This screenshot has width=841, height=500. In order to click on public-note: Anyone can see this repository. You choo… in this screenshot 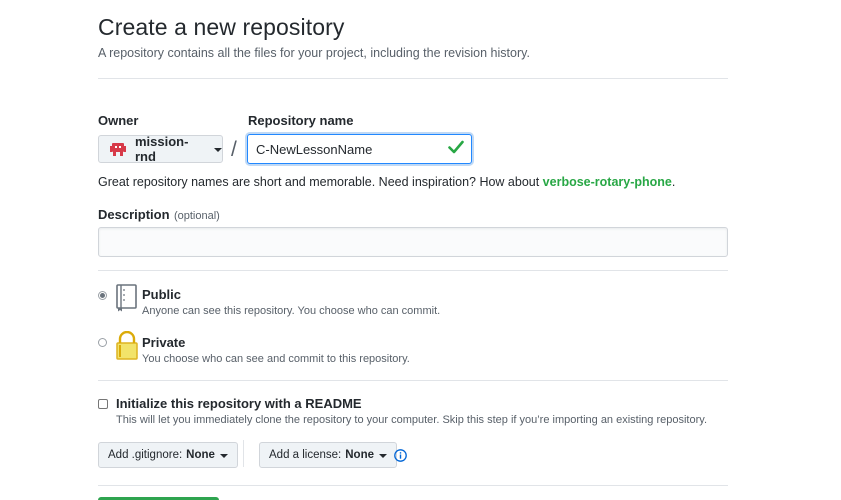, I will do `click(291, 311)`.